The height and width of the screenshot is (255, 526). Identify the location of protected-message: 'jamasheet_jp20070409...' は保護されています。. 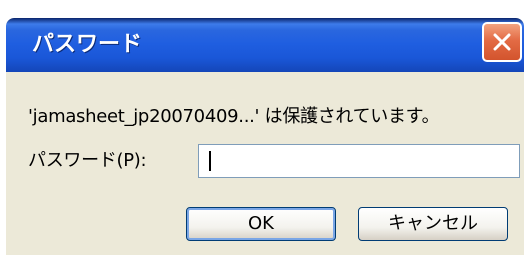
(234, 116).